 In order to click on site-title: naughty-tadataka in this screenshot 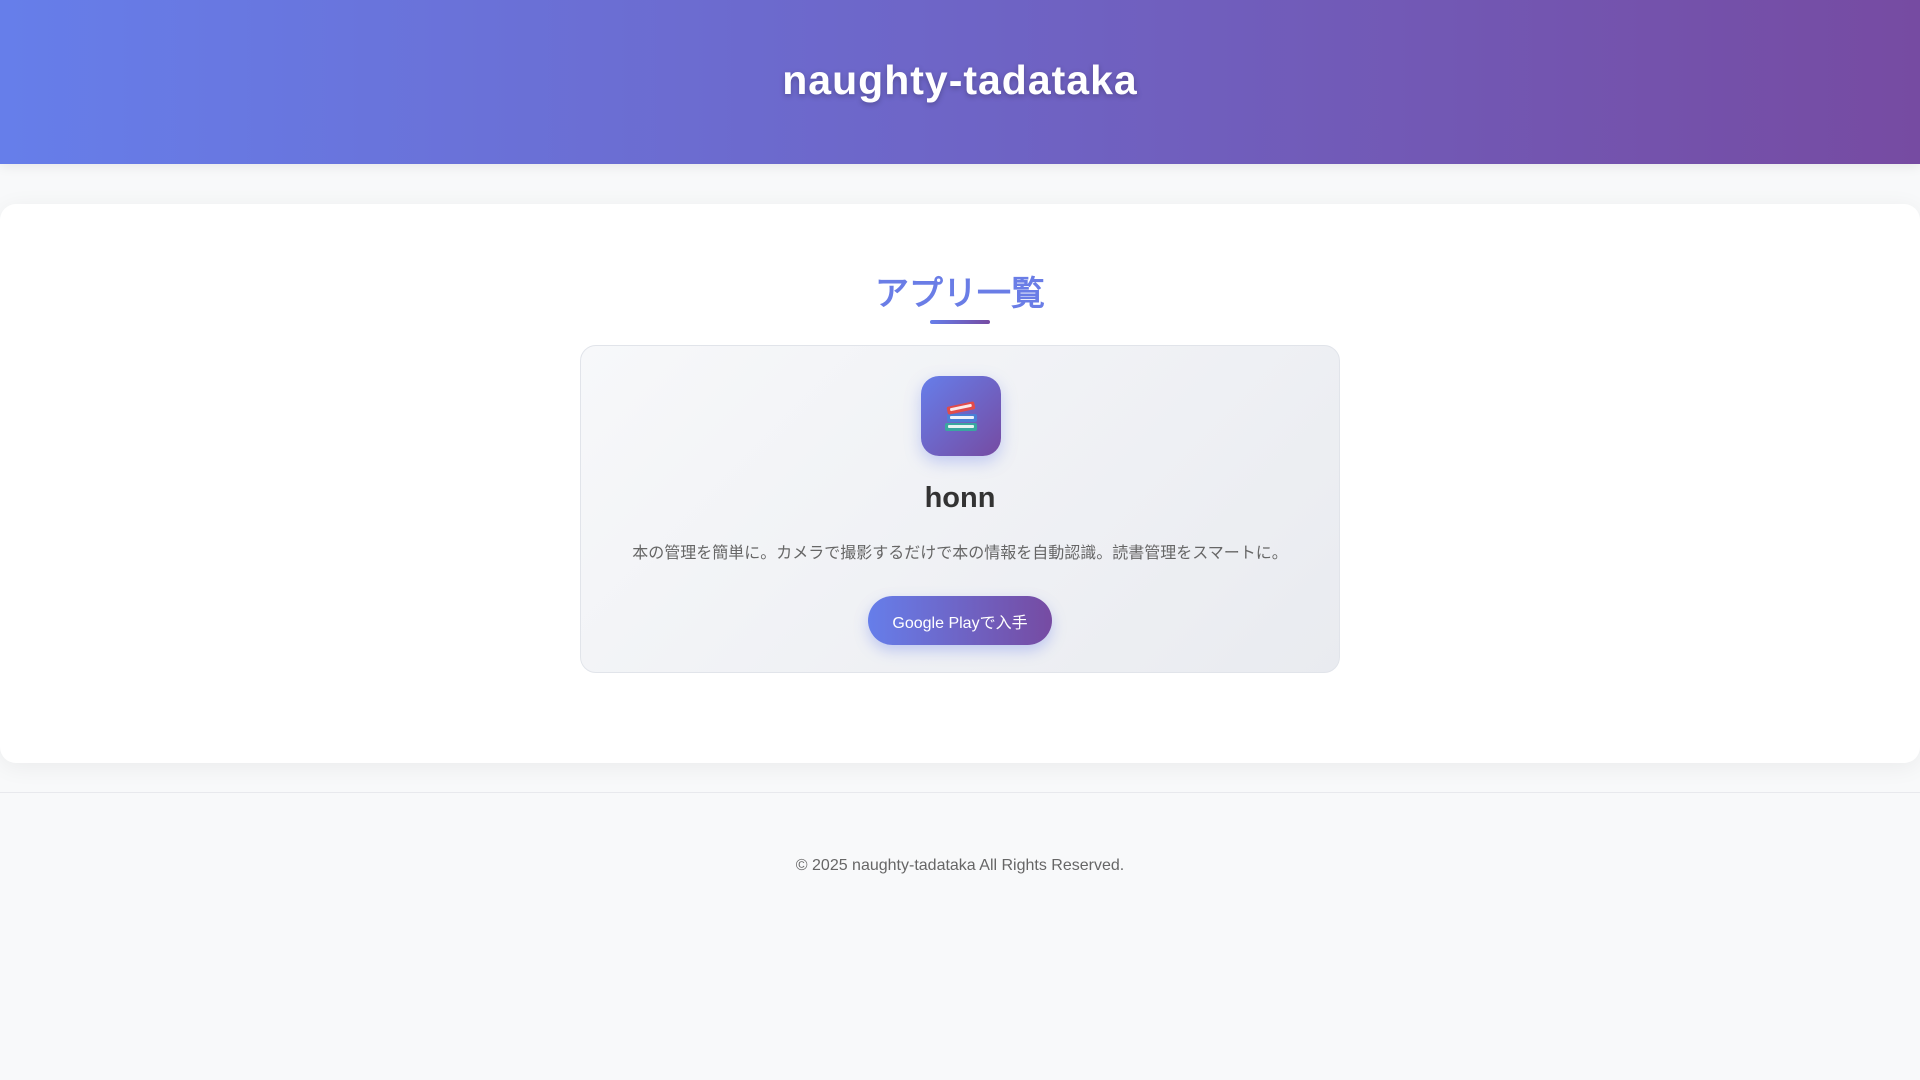, I will do `click(960, 79)`.